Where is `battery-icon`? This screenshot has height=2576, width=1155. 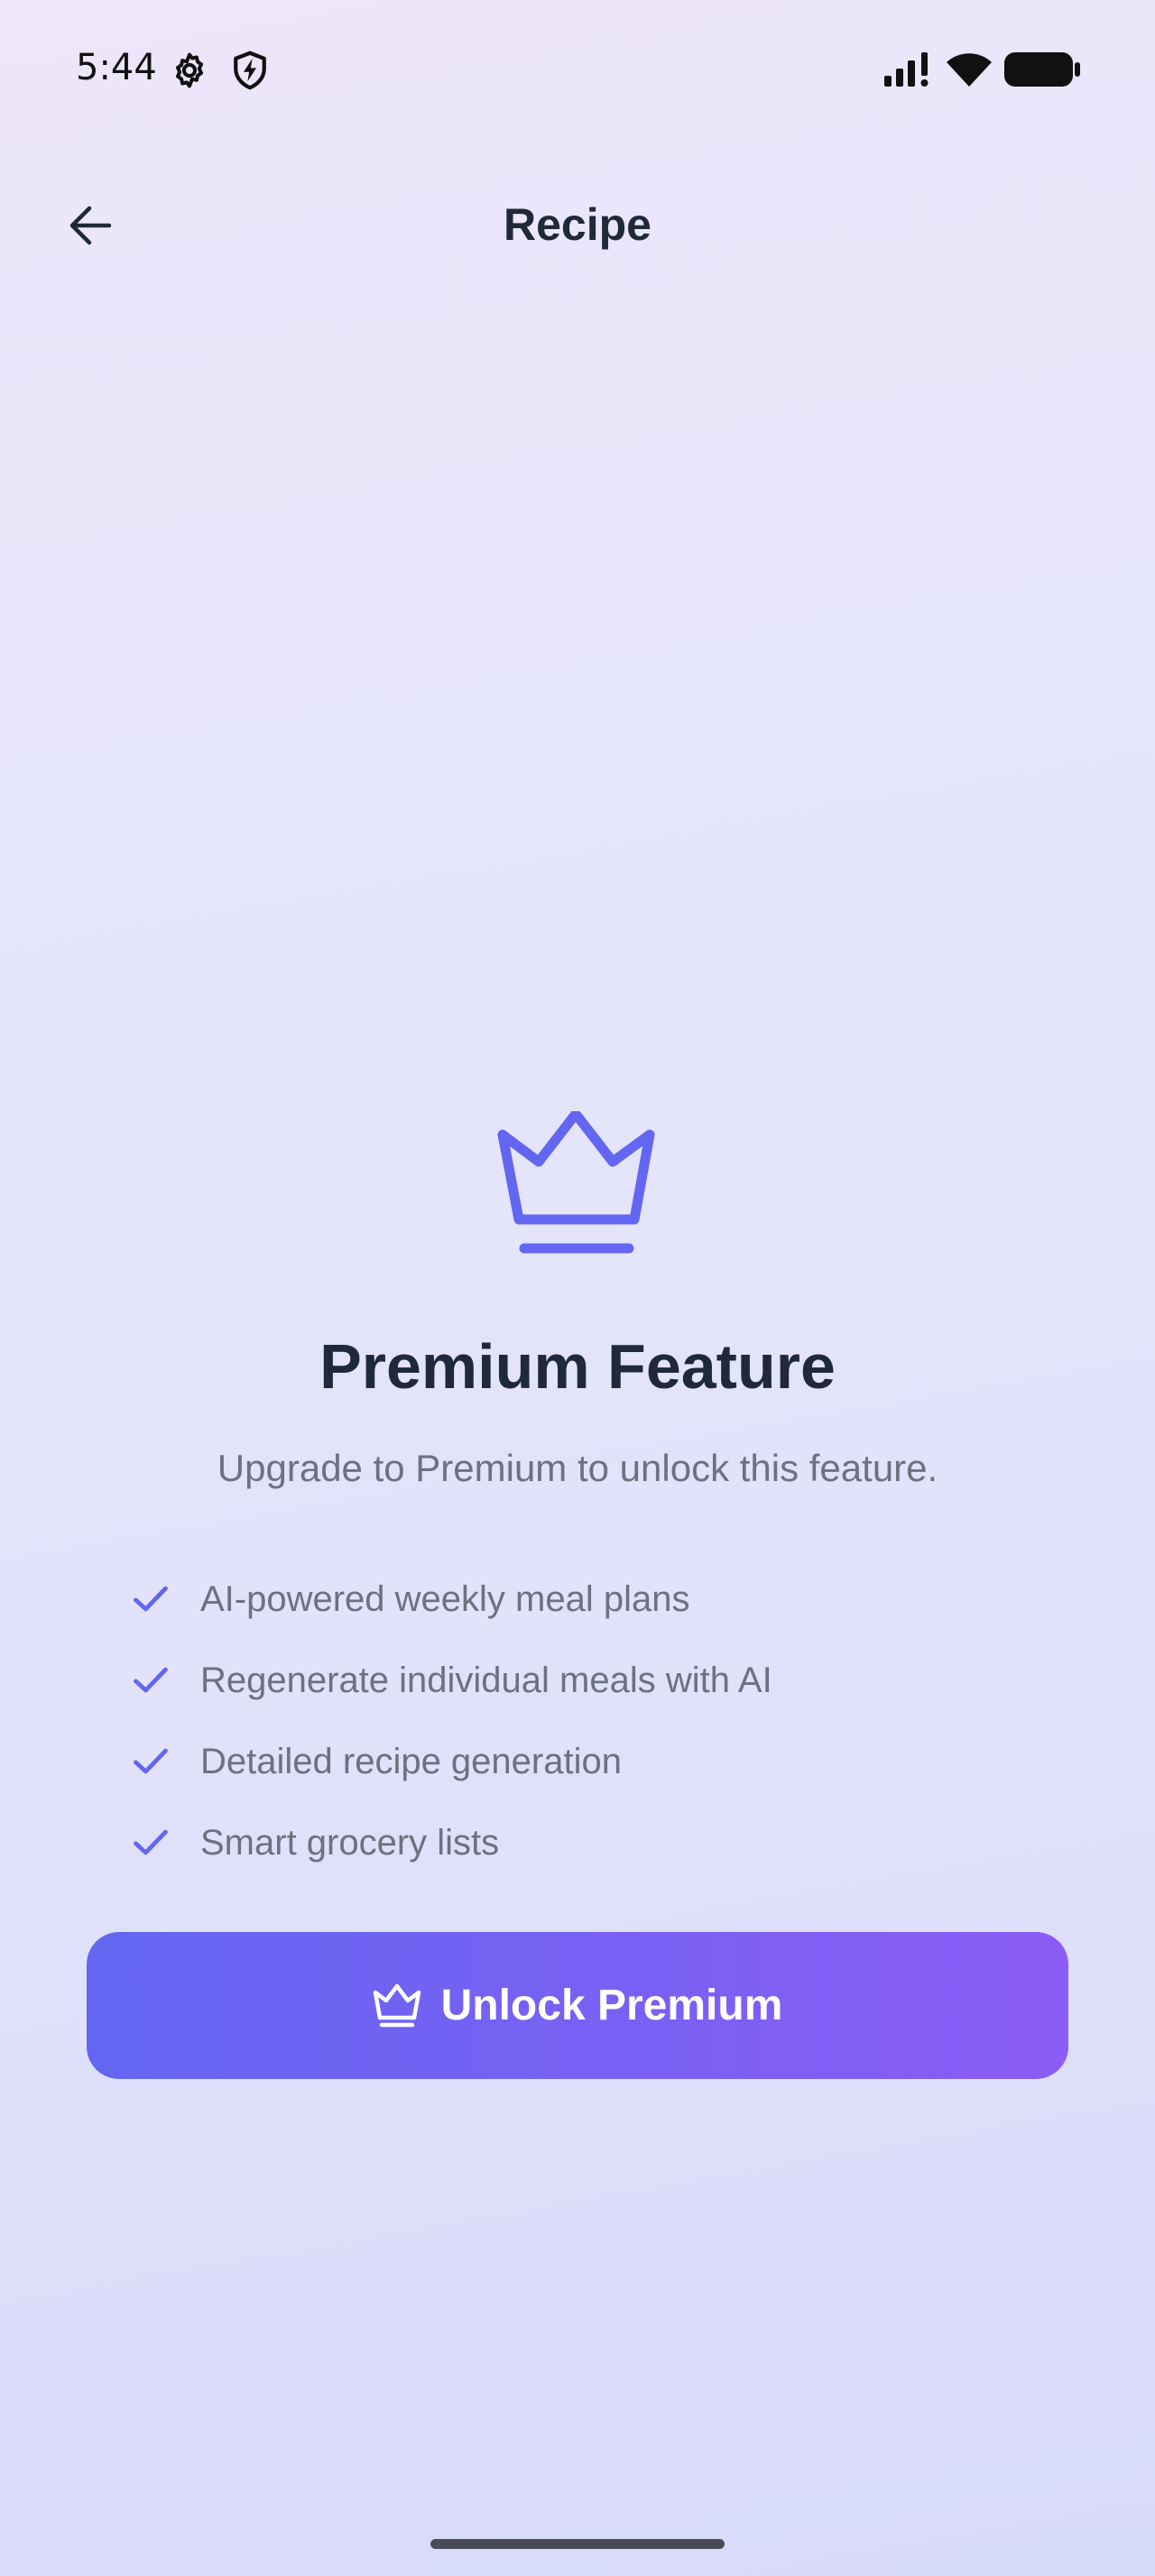 battery-icon is located at coordinates (1042, 69).